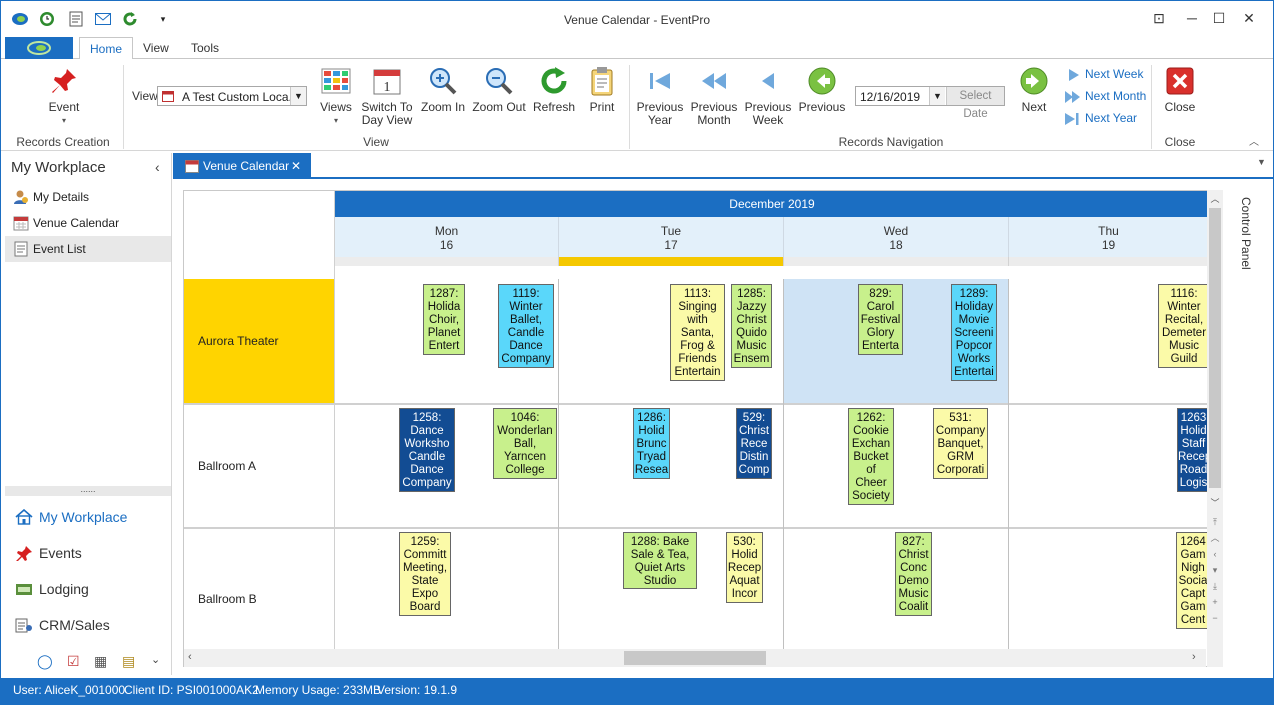 The image size is (1274, 705). I want to click on event-card: 1264 Gam Nigh Socia Capt Gam Cent, so click(1193, 580).